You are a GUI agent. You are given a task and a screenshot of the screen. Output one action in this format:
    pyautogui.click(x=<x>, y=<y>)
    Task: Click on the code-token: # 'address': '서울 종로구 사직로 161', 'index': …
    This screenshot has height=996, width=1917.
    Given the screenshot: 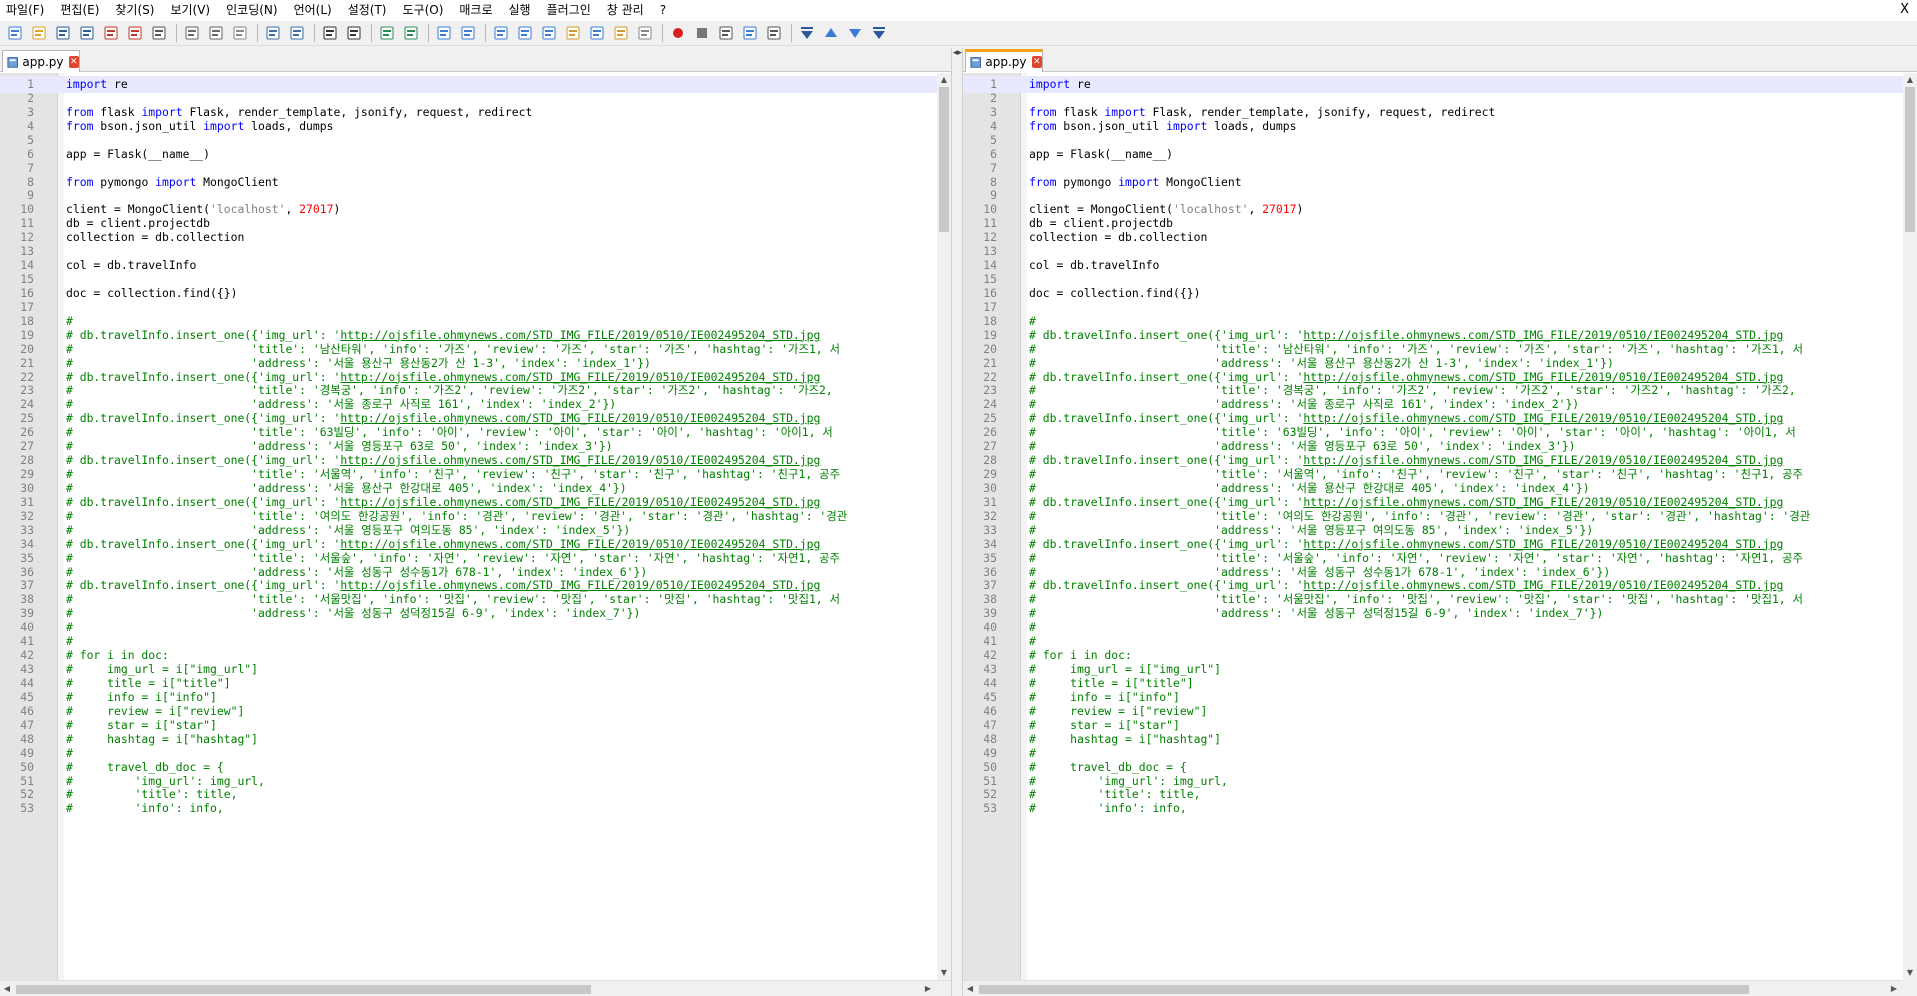 What is the action you would take?
    pyautogui.click(x=1304, y=404)
    